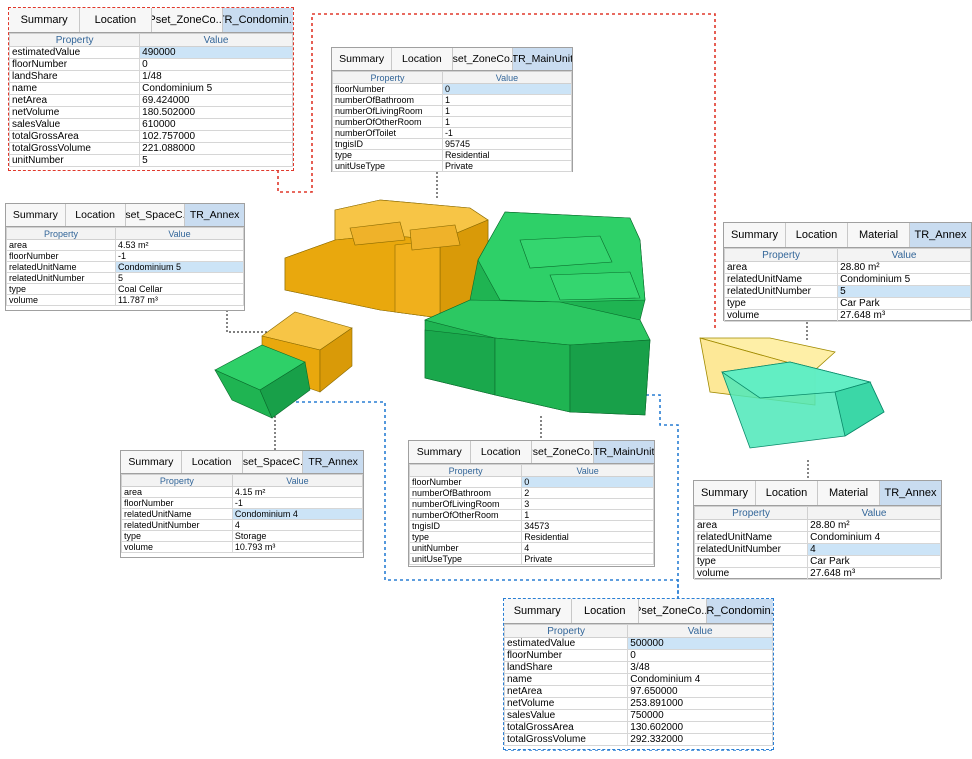 The height and width of the screenshot is (759, 972). What do you see at coordinates (638, 739) in the screenshot?
I see `table-row: totalGrossVolume 292.332000` at bounding box center [638, 739].